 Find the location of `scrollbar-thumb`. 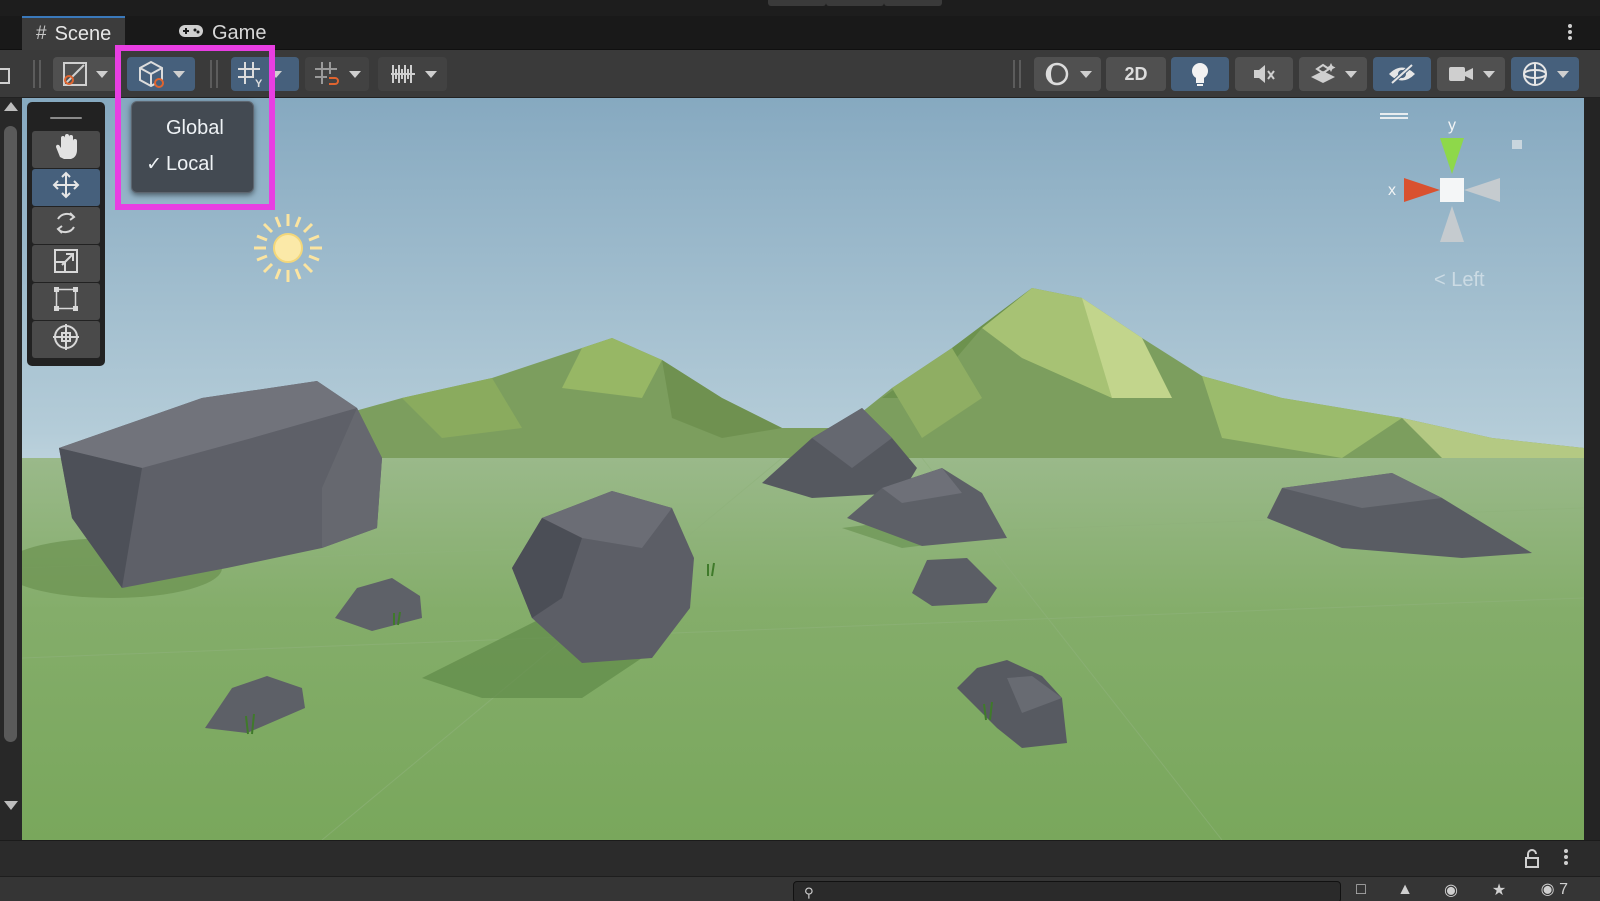

scrollbar-thumb is located at coordinates (10, 434).